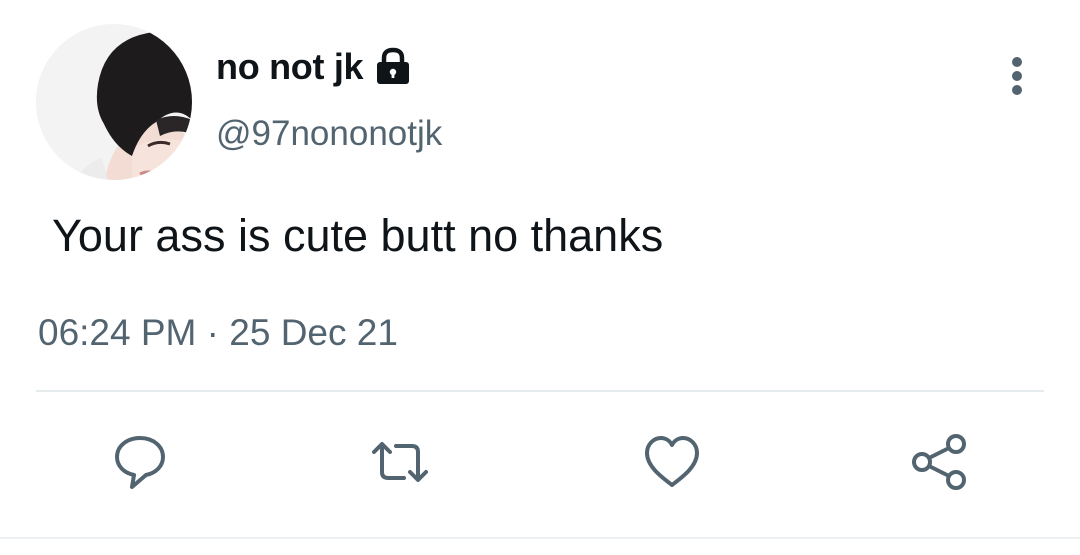 This screenshot has height=555, width=1080. Describe the element at coordinates (540, 538) in the screenshot. I see `bottom-border` at that location.